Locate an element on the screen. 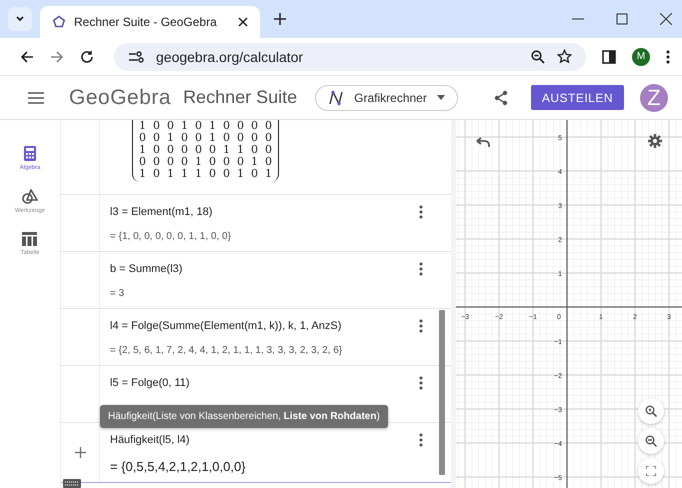  matrix: 1 0 0 1 0 1 0 0 0 0 0 0 1 0 0 1 0 0 0 0 1 0 0 0 0 0 1 1 0 0 0 0 0 0 1 0 0 0 1 0 1 0 1 1 1 0 0 1 0 1 is located at coordinates (205, 151).